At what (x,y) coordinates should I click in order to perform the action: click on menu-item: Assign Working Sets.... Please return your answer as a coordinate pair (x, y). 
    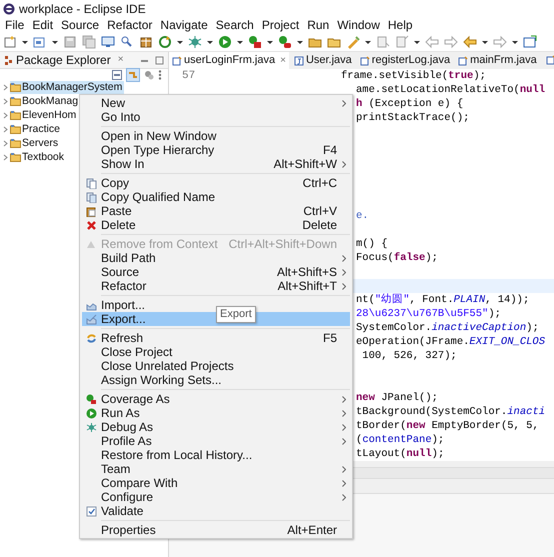
    Looking at the image, I should click on (216, 380).